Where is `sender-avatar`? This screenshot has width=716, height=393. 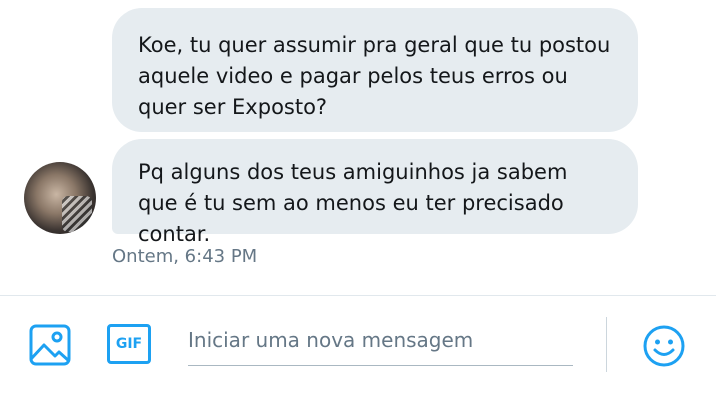 sender-avatar is located at coordinates (60, 198).